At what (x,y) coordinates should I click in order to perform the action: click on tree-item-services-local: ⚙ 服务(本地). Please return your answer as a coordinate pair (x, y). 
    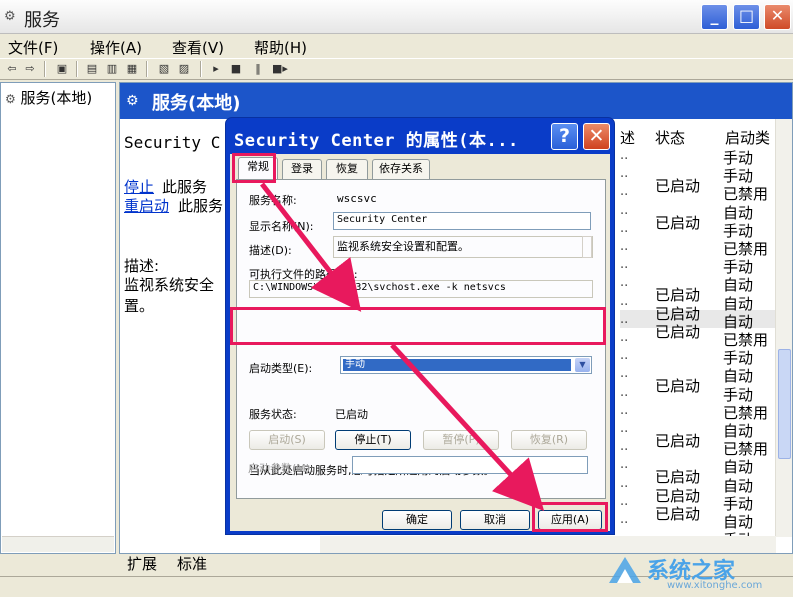
    Looking at the image, I should click on (48, 97).